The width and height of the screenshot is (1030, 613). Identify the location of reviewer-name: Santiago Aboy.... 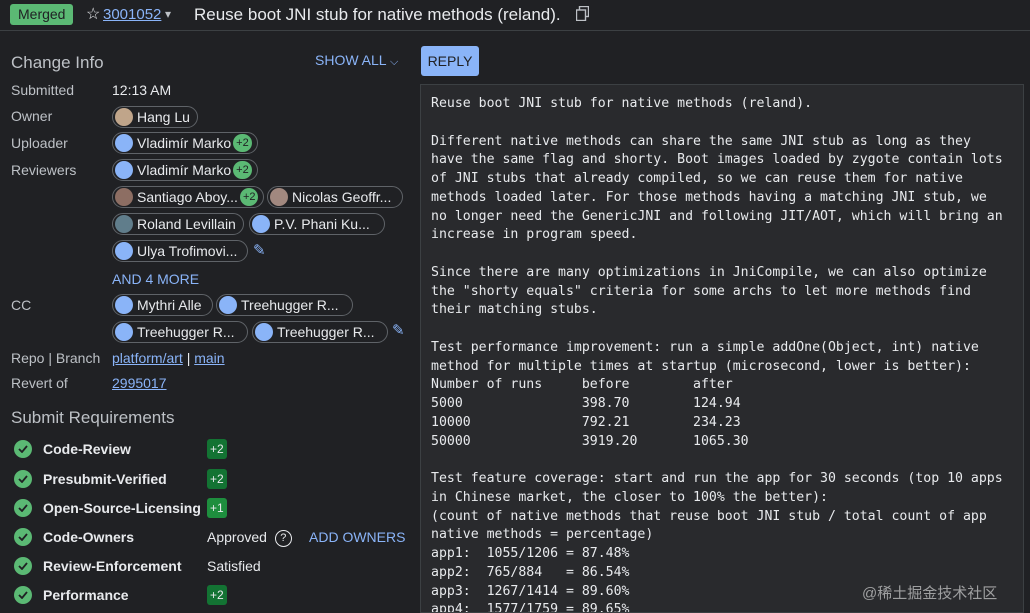
(187, 197).